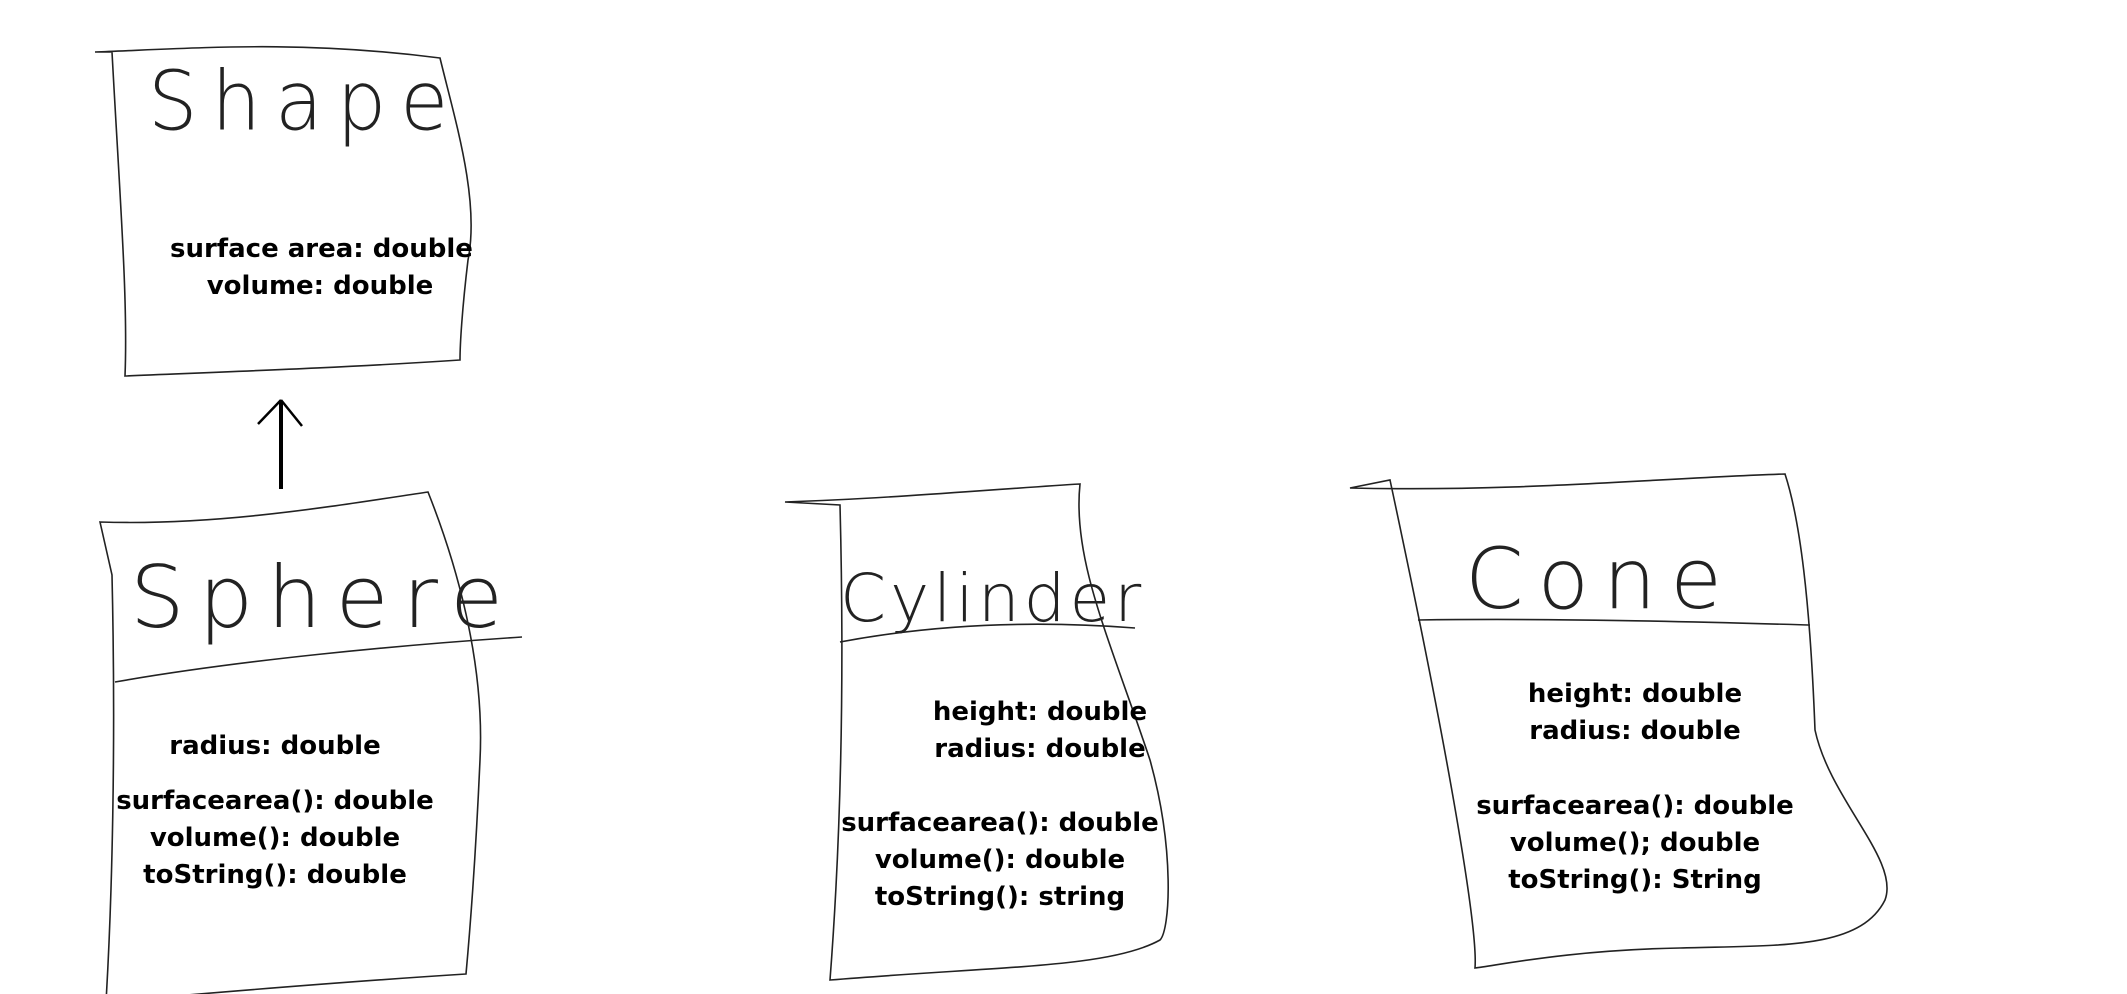 The height and width of the screenshot is (994, 2127). I want to click on shape-attr-volume: volume: double, so click(320, 286).